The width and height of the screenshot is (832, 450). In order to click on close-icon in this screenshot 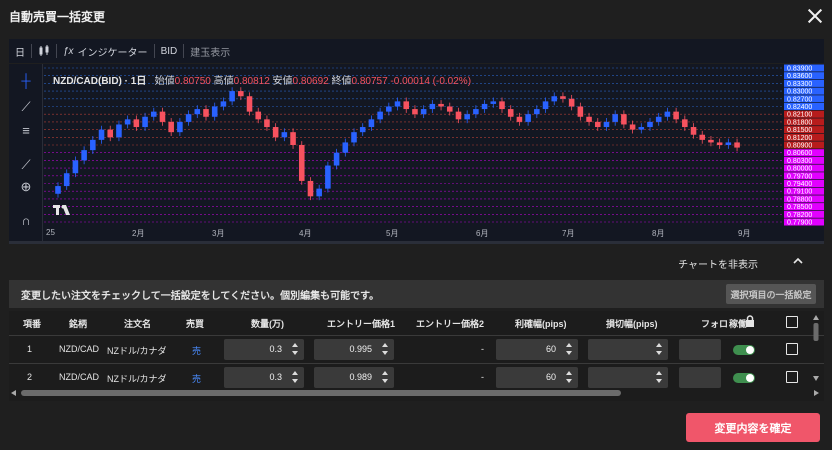, I will do `click(815, 16)`.